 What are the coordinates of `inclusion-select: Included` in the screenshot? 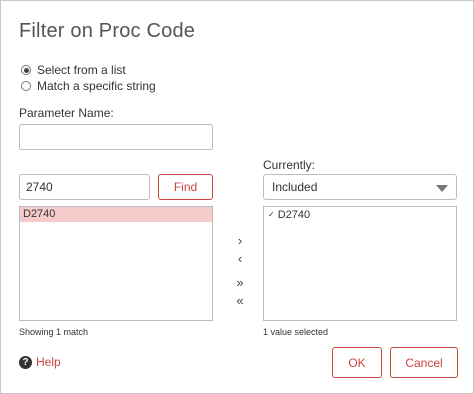 It's located at (360, 187).